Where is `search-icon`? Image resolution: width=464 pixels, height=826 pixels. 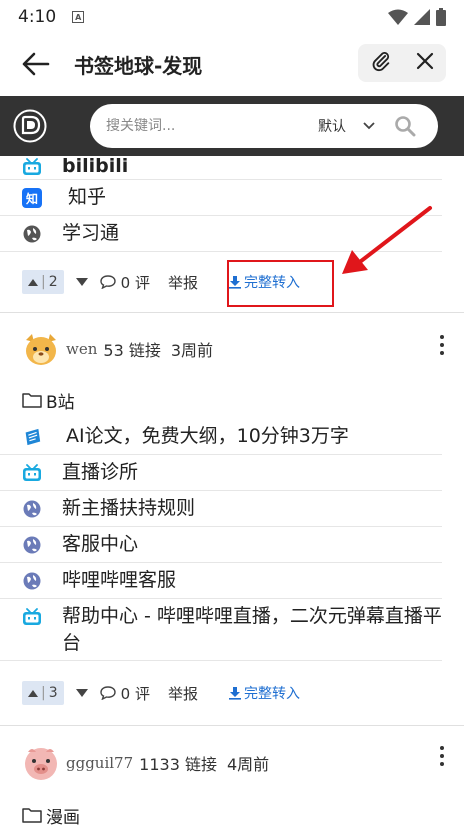
search-icon is located at coordinates (405, 126).